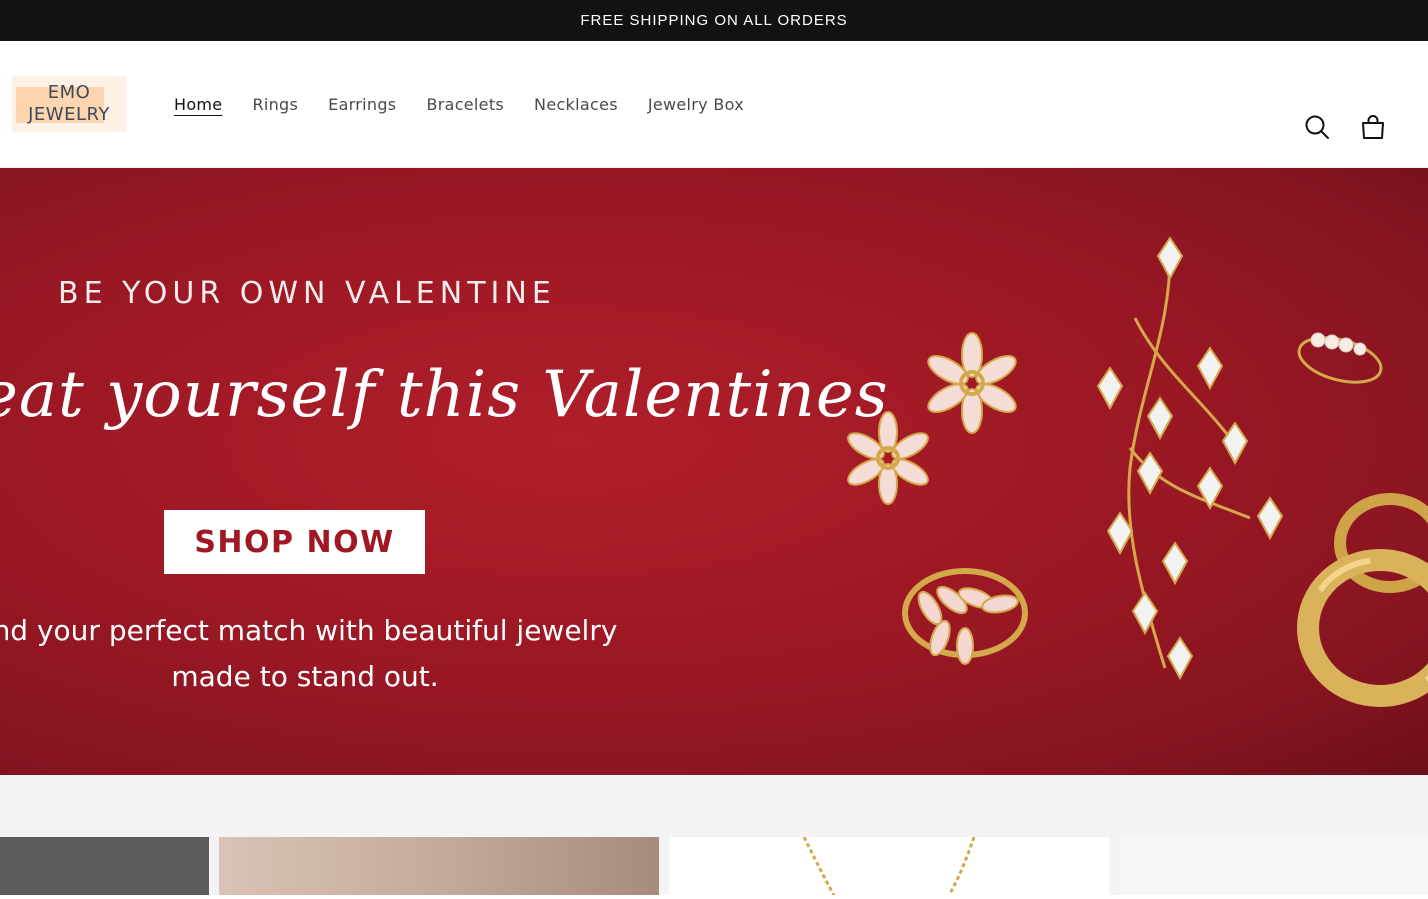  I want to click on necklace-image, so click(889, 866).